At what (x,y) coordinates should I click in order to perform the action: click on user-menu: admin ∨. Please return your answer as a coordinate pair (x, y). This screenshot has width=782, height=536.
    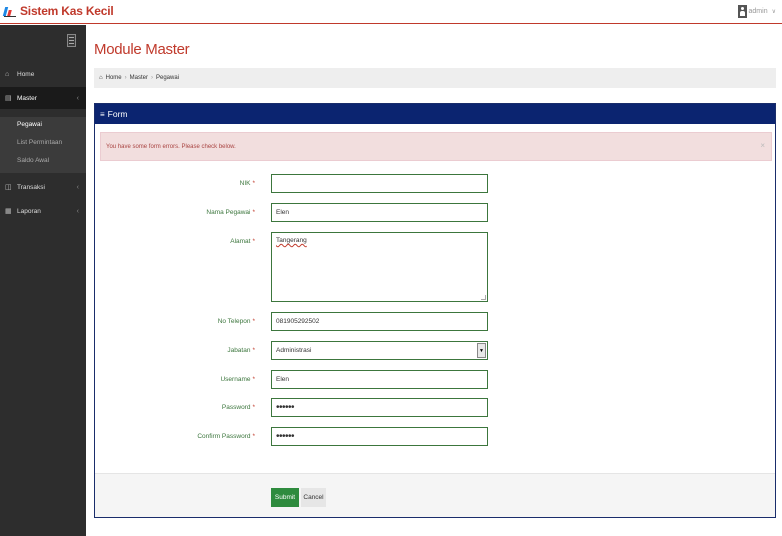
    Looking at the image, I should click on (756, 11).